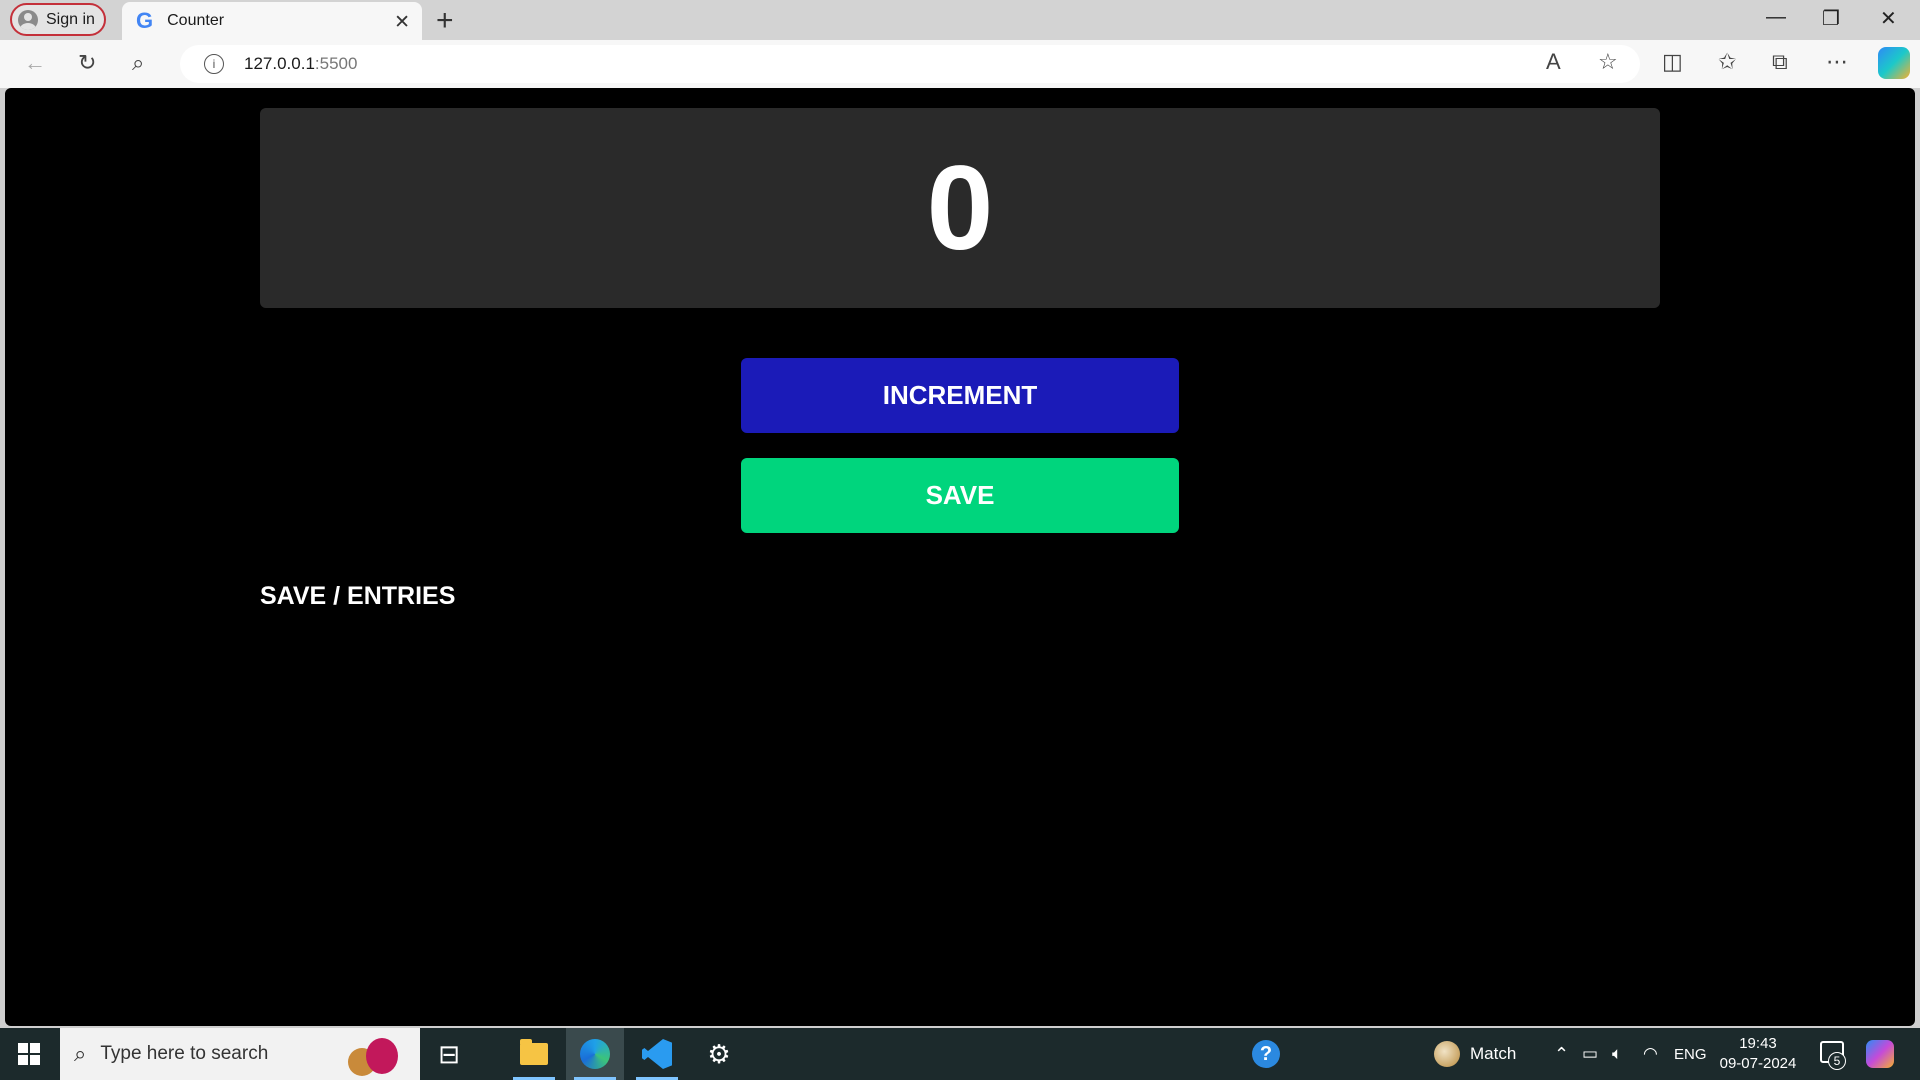 The image size is (1920, 1080). What do you see at coordinates (1880, 1054) in the screenshot?
I see `copilot-taskbar-icon` at bounding box center [1880, 1054].